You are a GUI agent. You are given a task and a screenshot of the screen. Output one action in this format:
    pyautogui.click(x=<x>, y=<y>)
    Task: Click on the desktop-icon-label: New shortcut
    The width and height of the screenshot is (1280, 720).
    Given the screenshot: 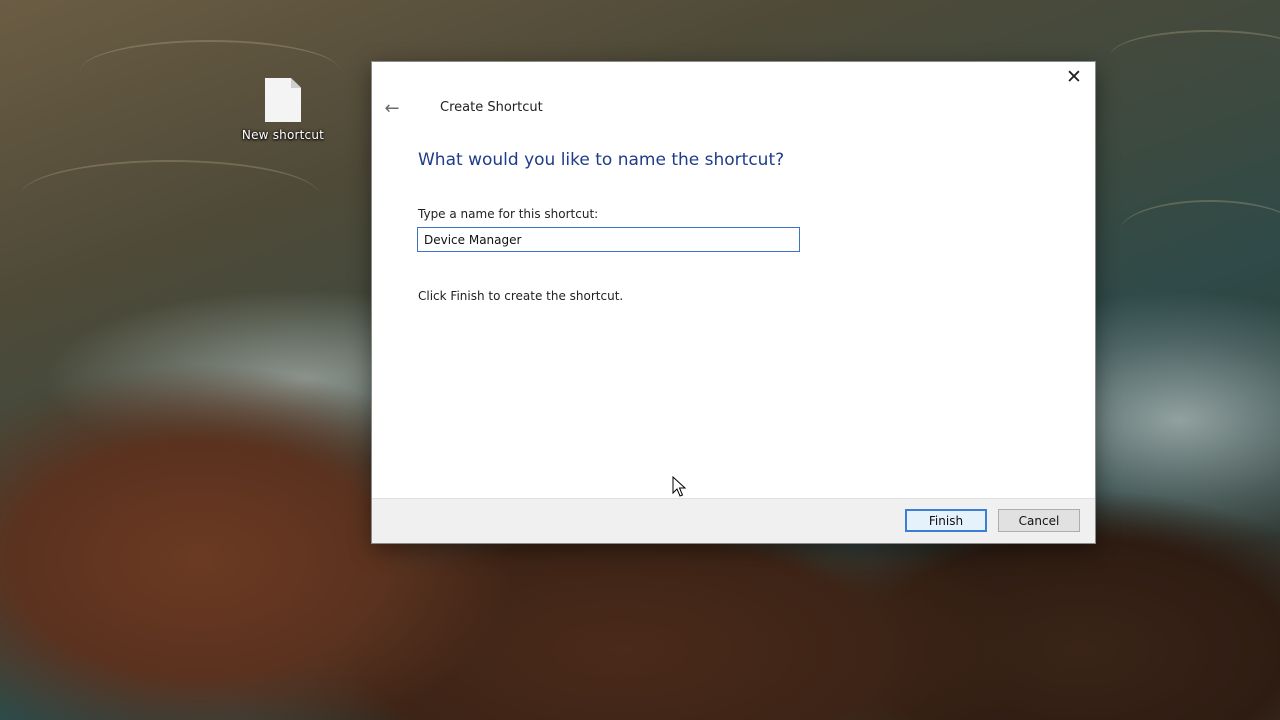 What is the action you would take?
    pyautogui.click(x=283, y=135)
    